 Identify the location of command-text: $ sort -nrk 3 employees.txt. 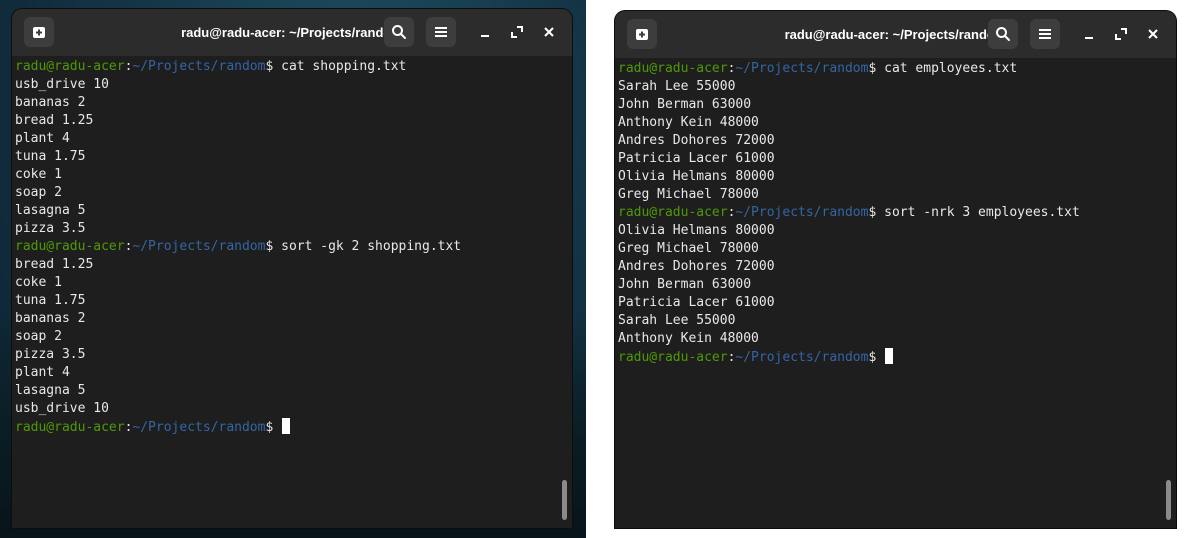
(974, 212).